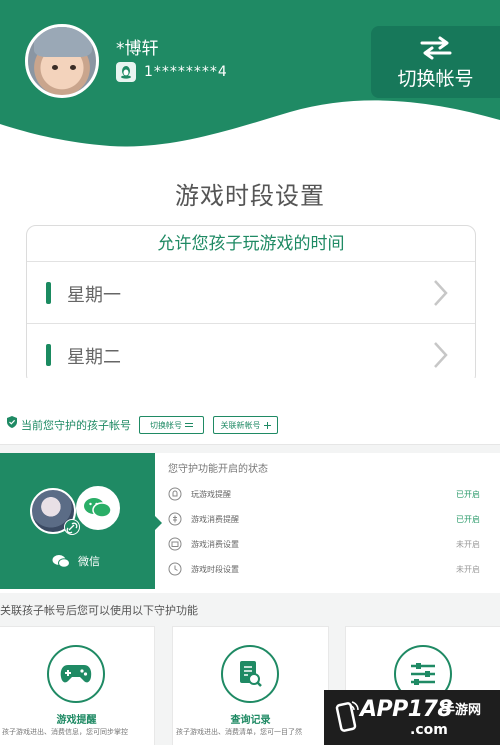 The height and width of the screenshot is (745, 500). Describe the element at coordinates (12, 422) in the screenshot. I see `shield-icon` at that location.